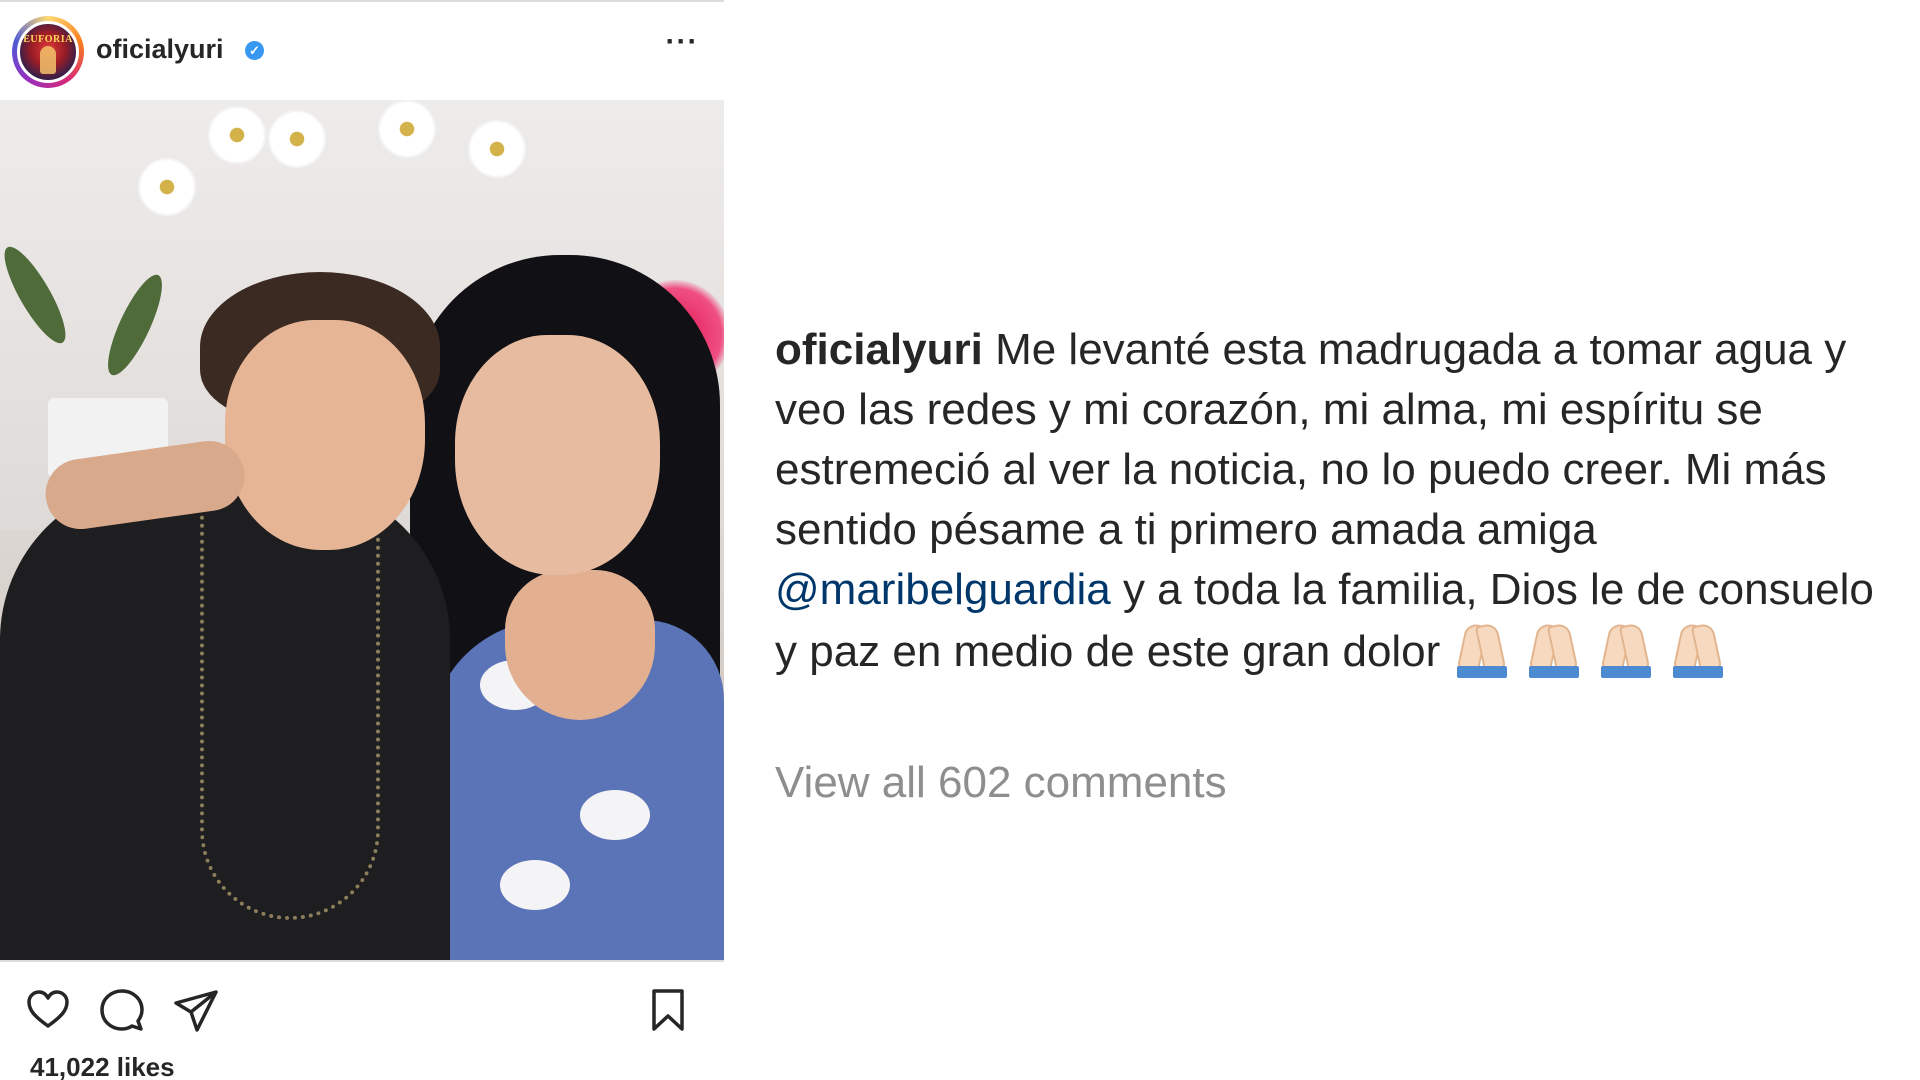  Describe the element at coordinates (362, 50) in the screenshot. I see `post-header: EUFORIA oficialyuri ✓ ···` at that location.